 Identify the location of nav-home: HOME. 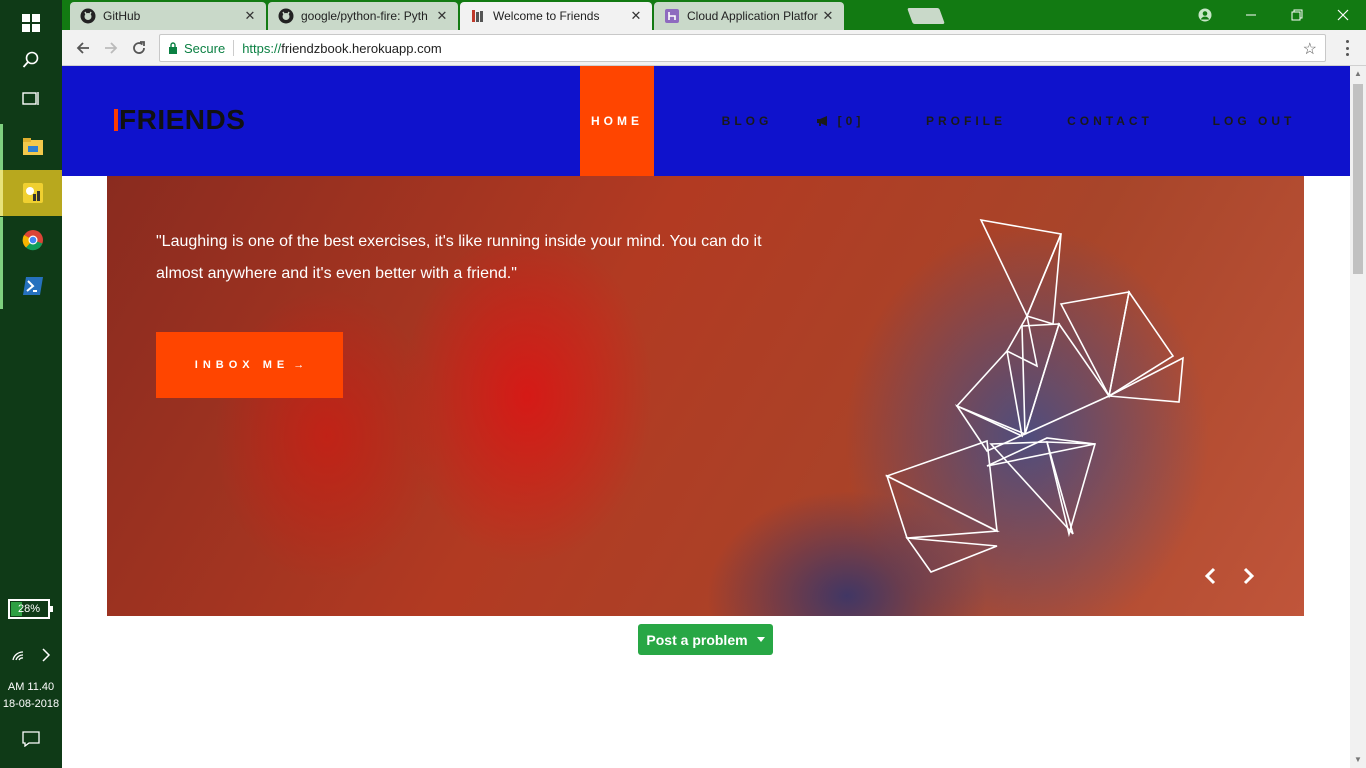
(617, 121).